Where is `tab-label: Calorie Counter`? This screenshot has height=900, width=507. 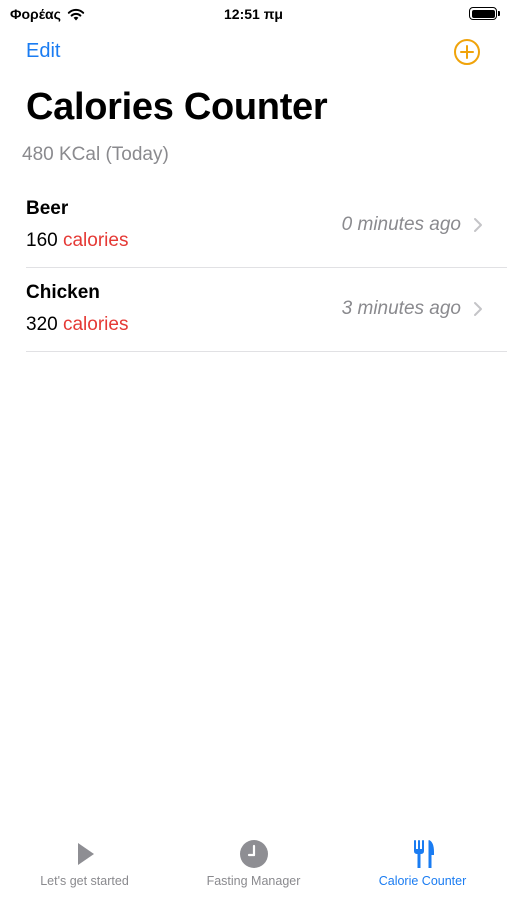
tab-label: Calorie Counter is located at coordinates (422, 881).